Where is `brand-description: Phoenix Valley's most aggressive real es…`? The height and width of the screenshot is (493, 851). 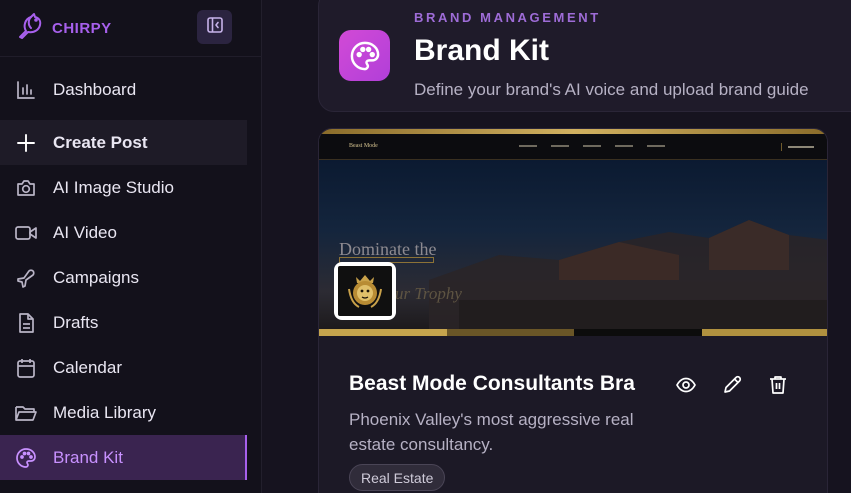 brand-description: Phoenix Valley's most aggressive real es… is located at coordinates (491, 432).